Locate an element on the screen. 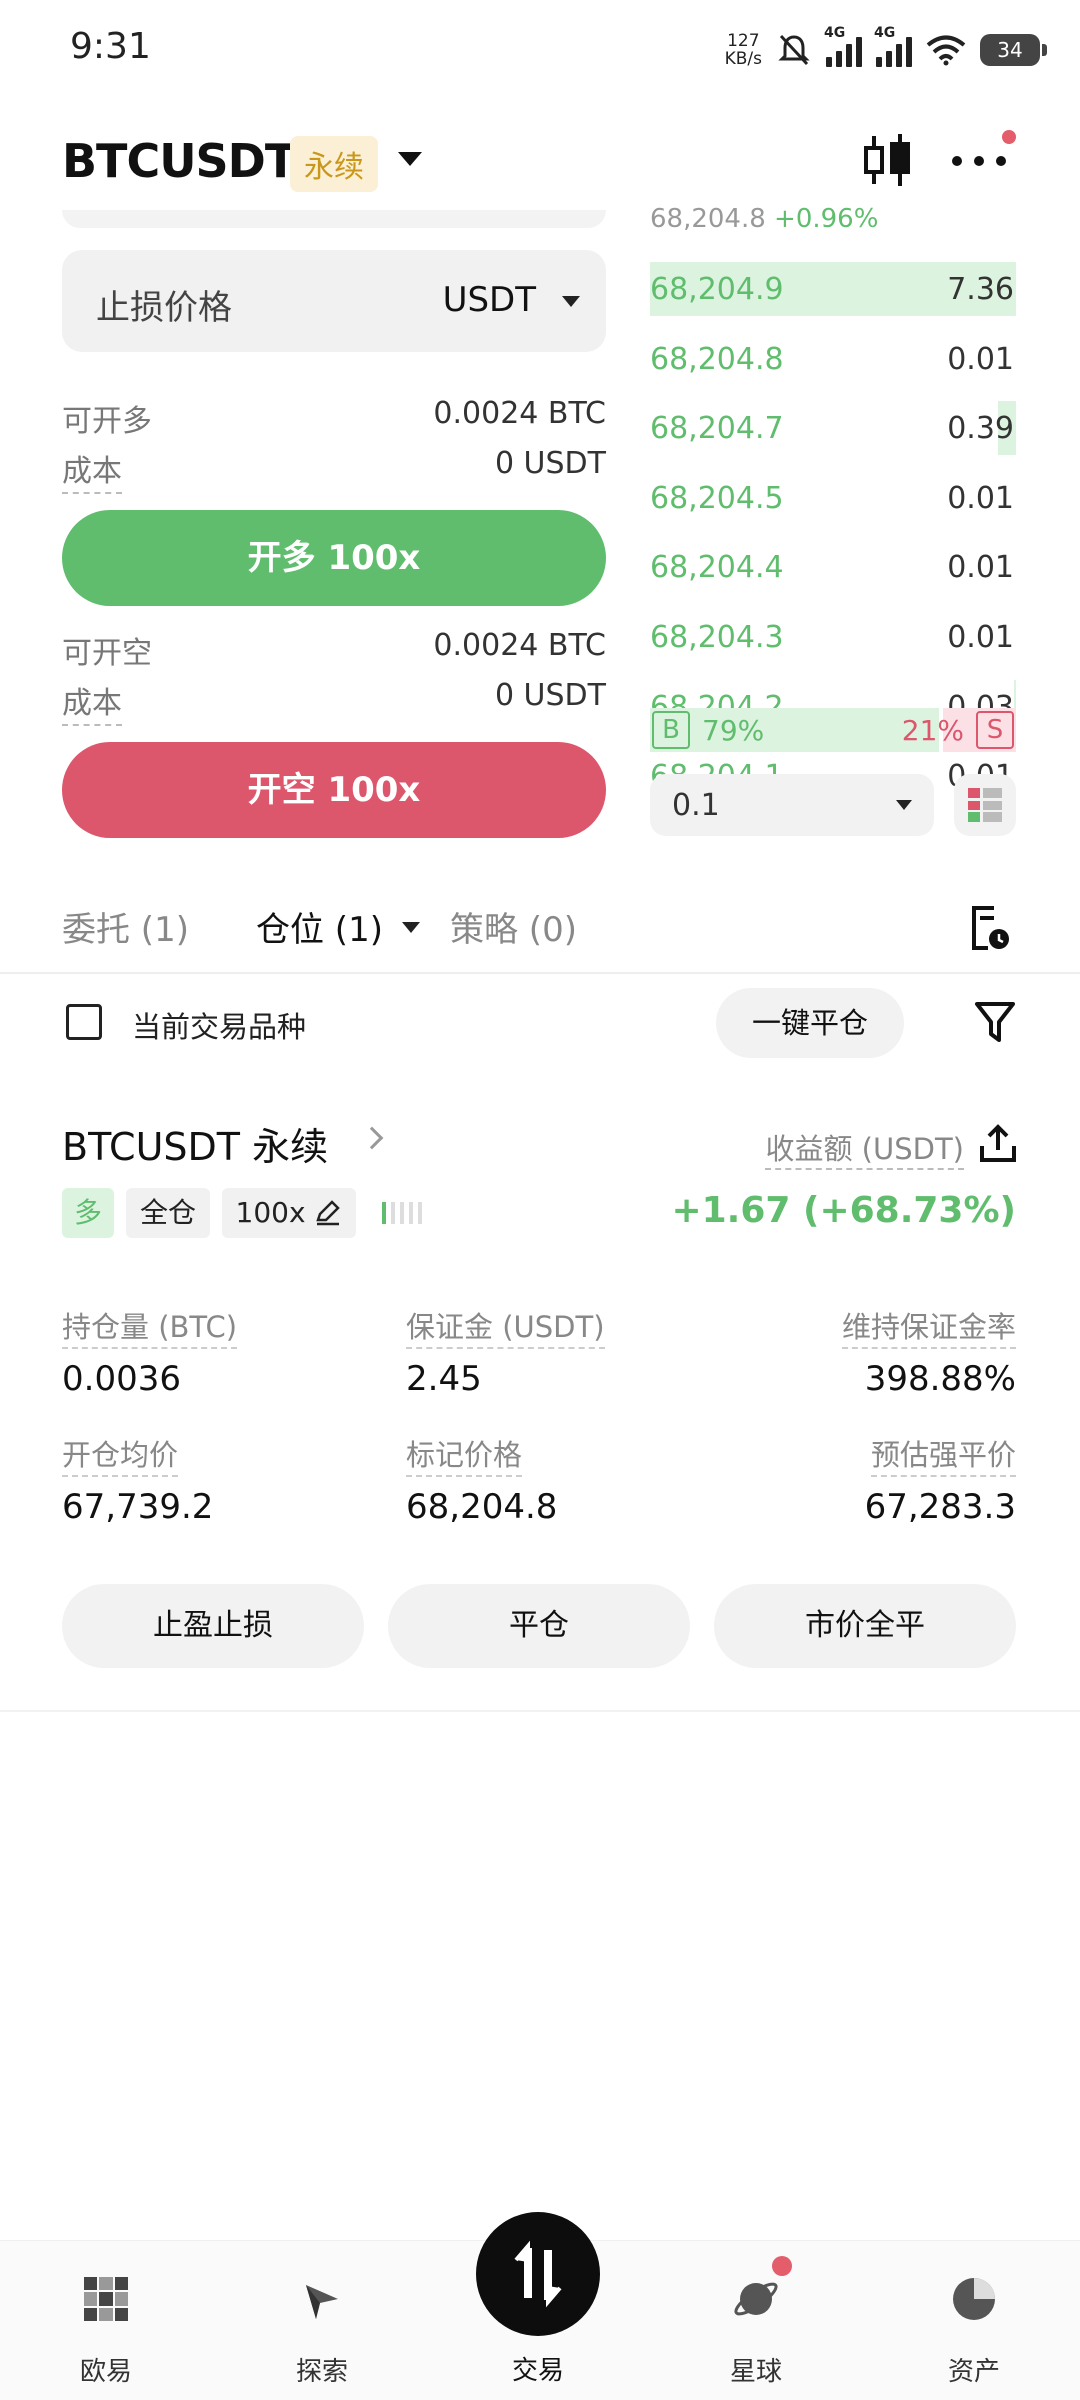 Image resolution: width=1080 pixels, height=2400 pixels. price-input-partial is located at coordinates (334, 219).